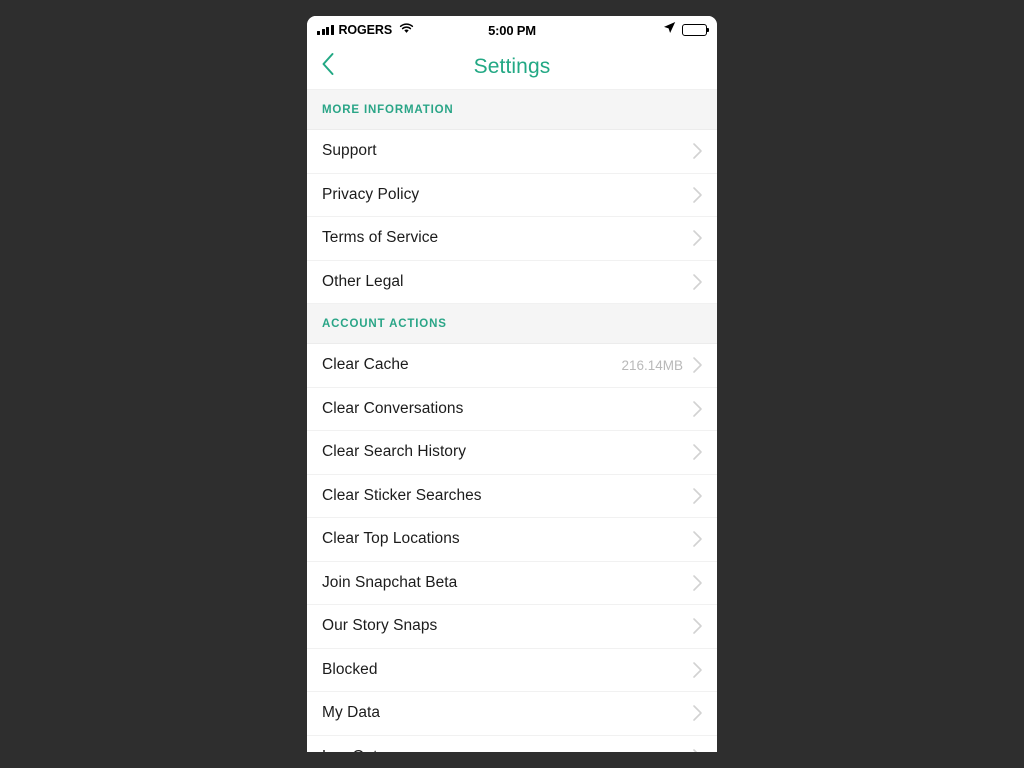 The width and height of the screenshot is (1024, 768). Describe the element at coordinates (365, 365) in the screenshot. I see `list-item-label: Clear Cache` at that location.